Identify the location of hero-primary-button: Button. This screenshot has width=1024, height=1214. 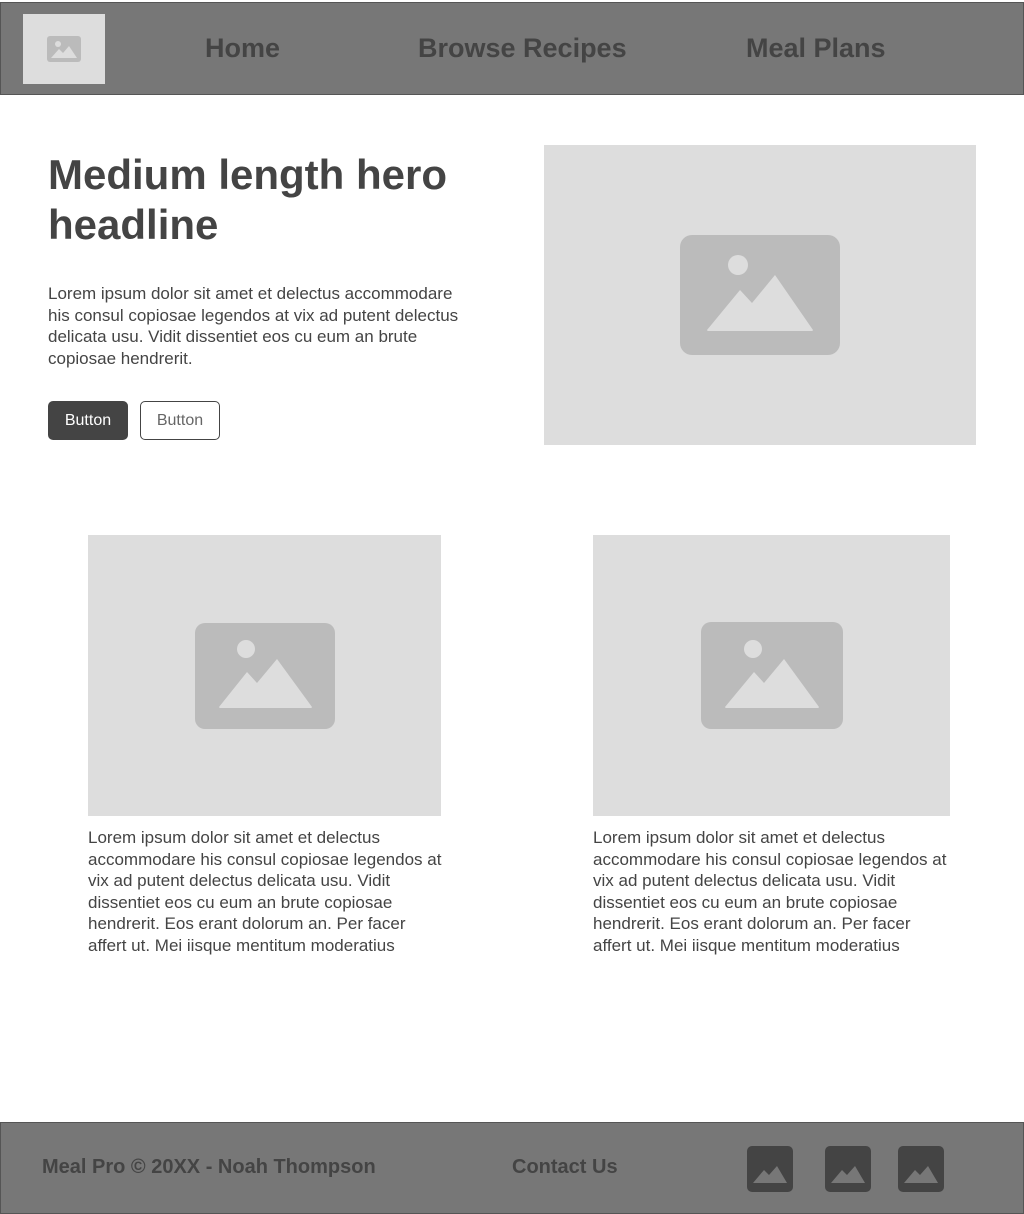
(88, 420).